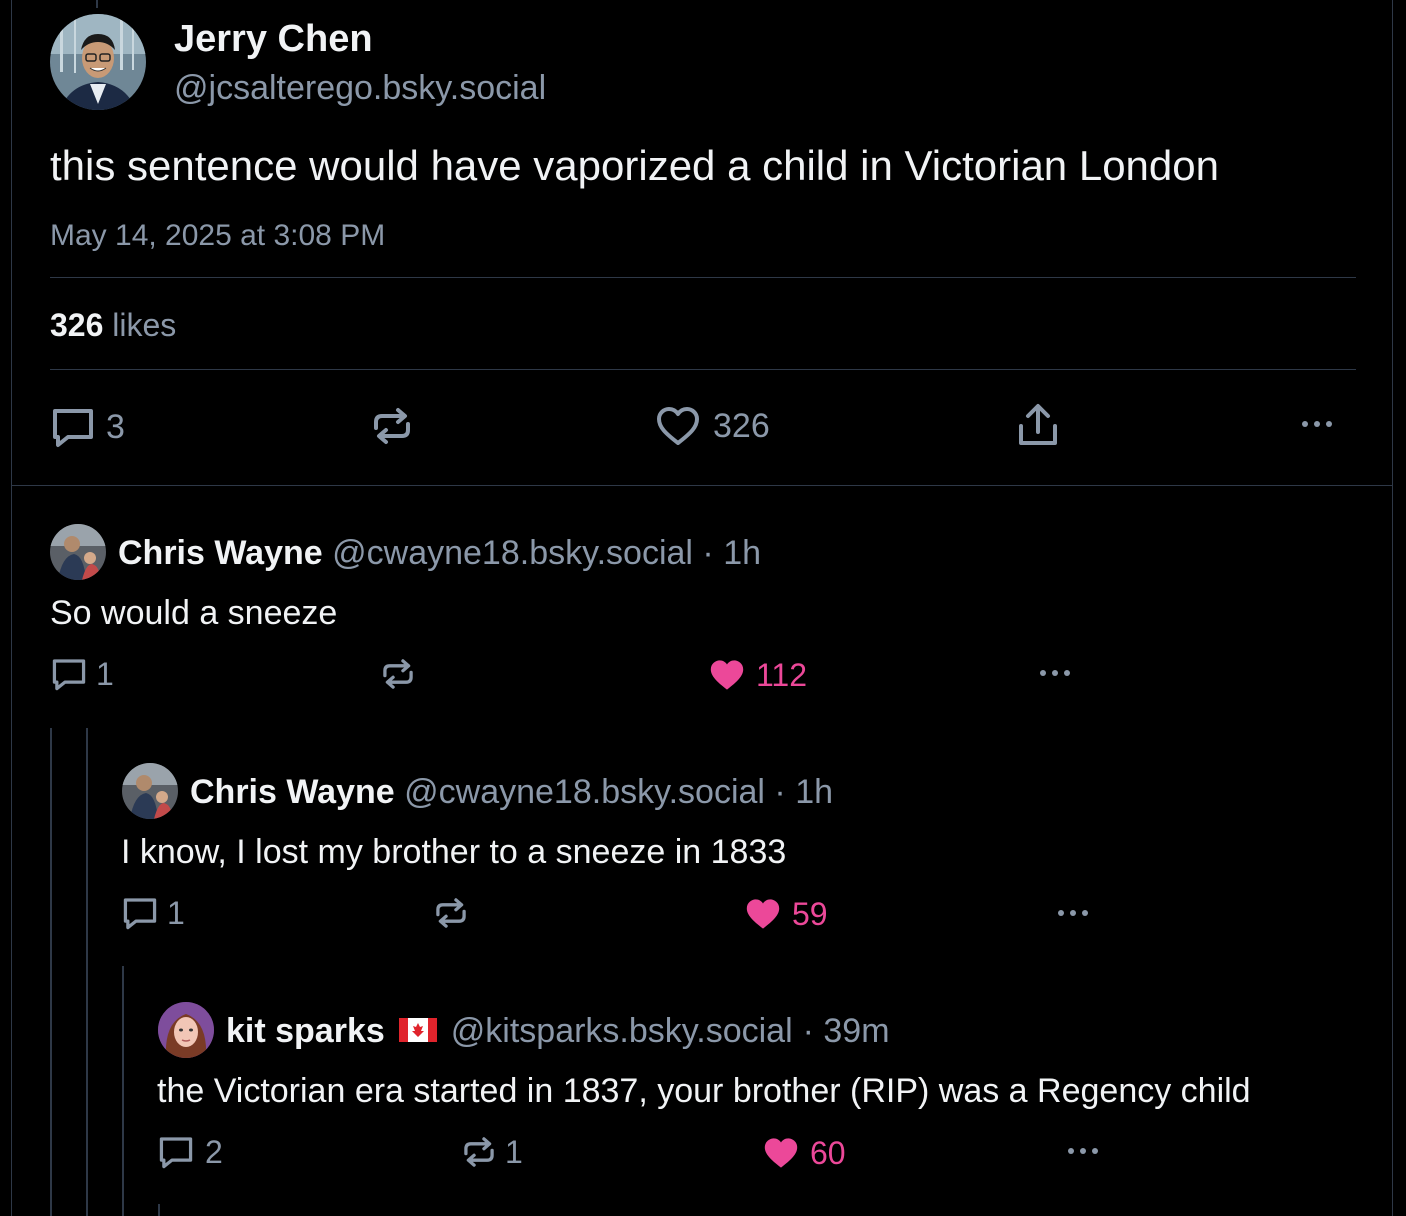 This screenshot has width=1406, height=1216. Describe the element at coordinates (810, 913) in the screenshot. I see `like-count: 59` at that location.